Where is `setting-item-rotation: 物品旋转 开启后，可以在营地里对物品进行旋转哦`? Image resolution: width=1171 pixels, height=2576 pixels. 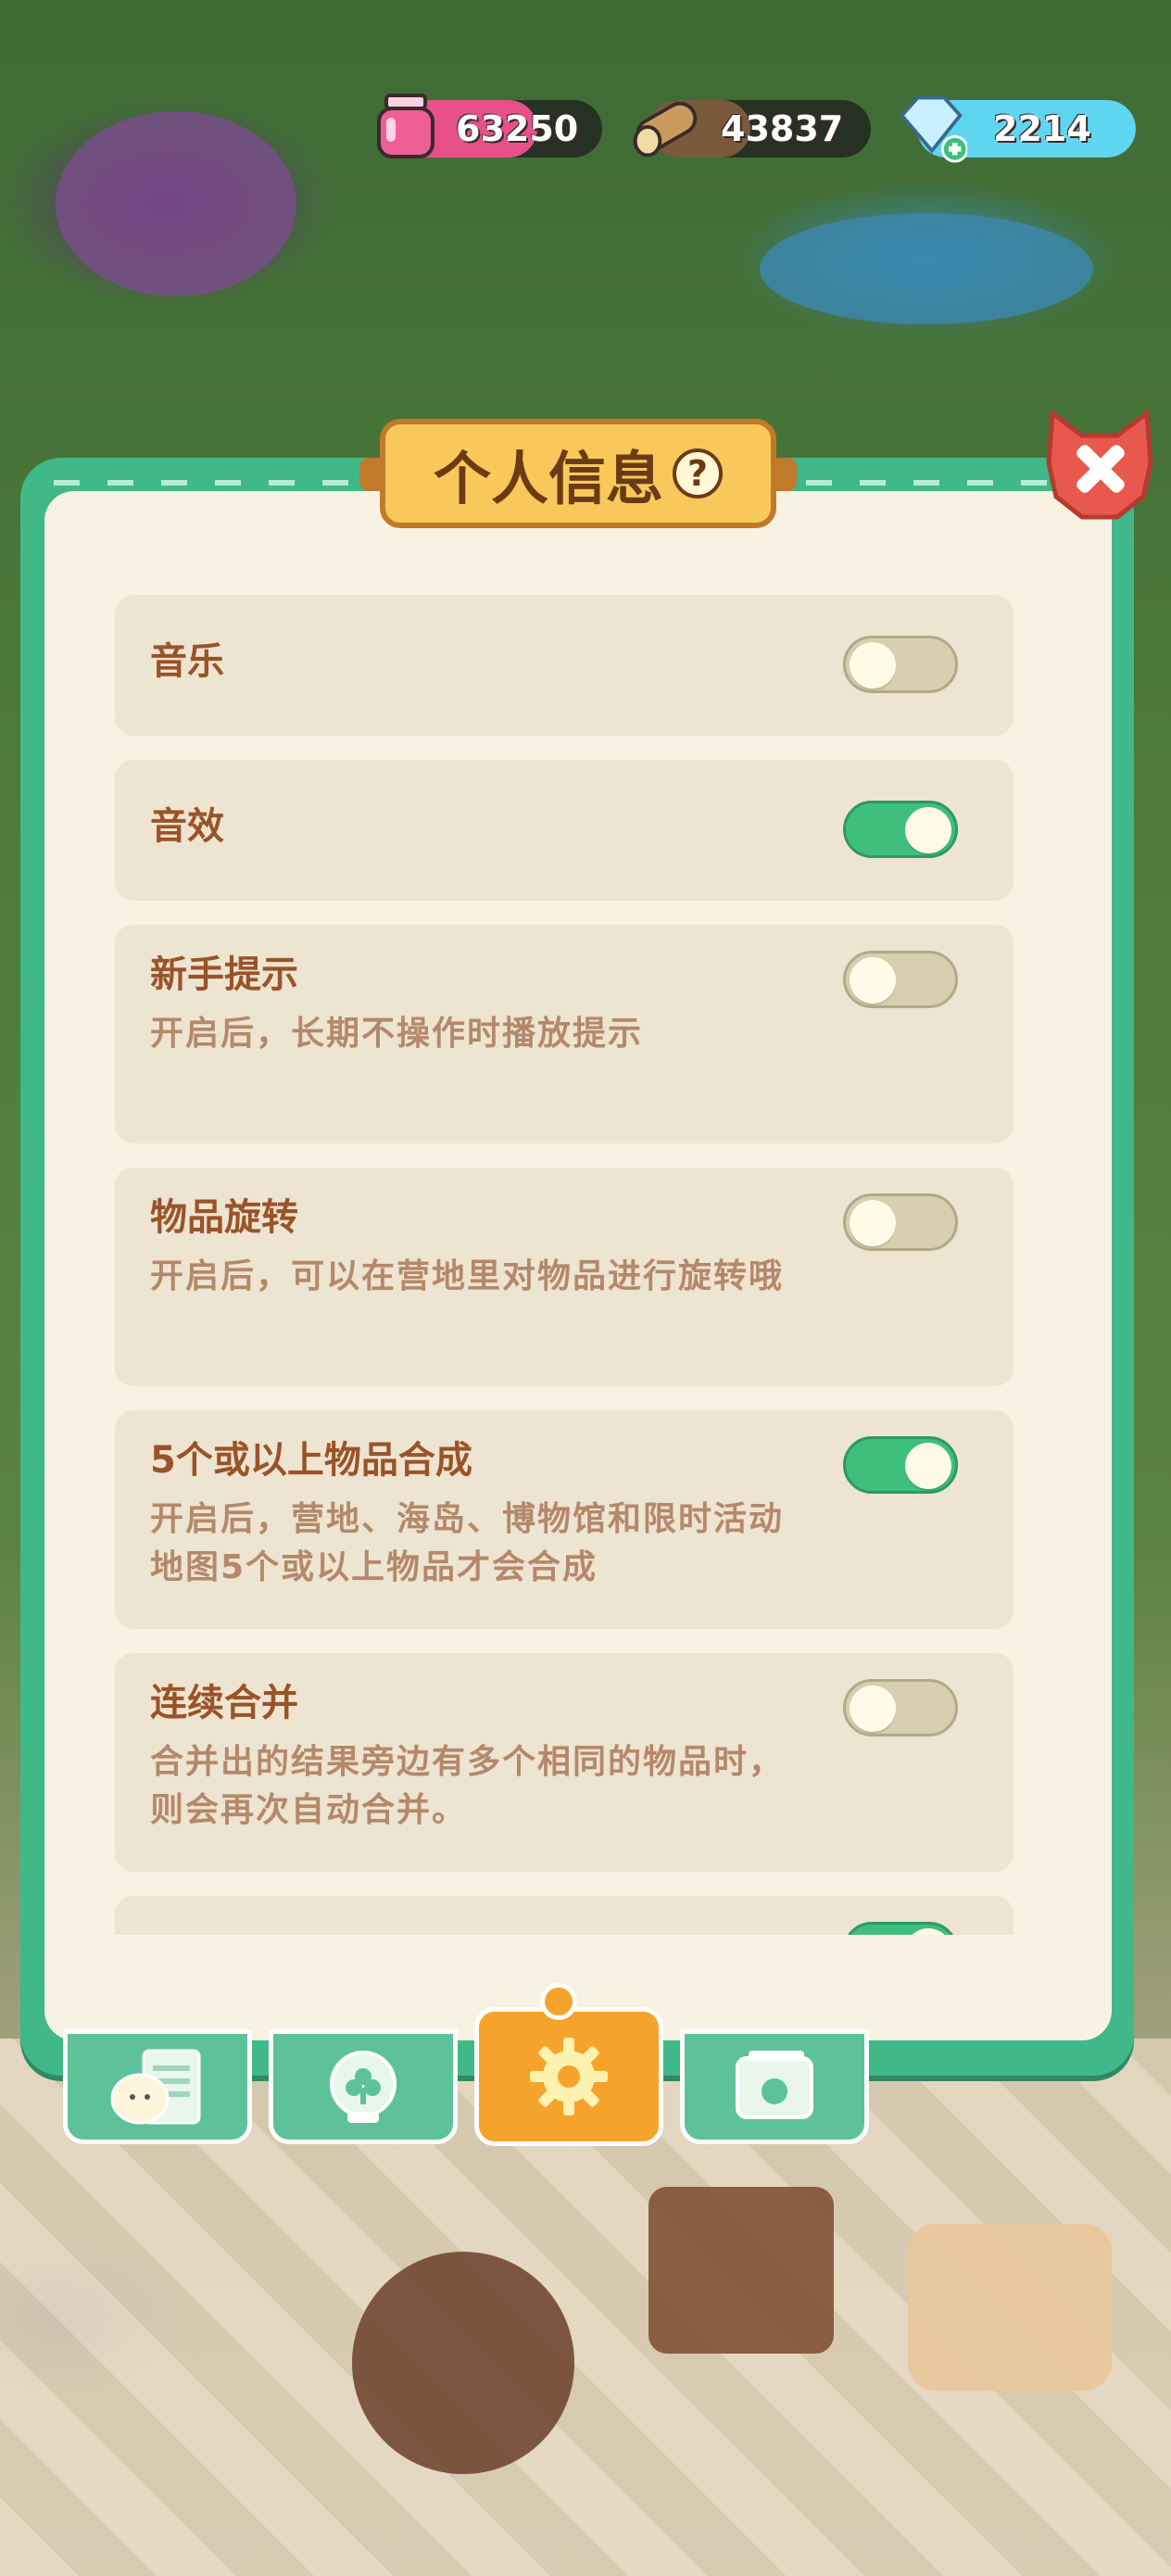 setting-item-rotation: 物品旋转 开启后，可以在营地里对物品进行旋转哦 is located at coordinates (565, 1277).